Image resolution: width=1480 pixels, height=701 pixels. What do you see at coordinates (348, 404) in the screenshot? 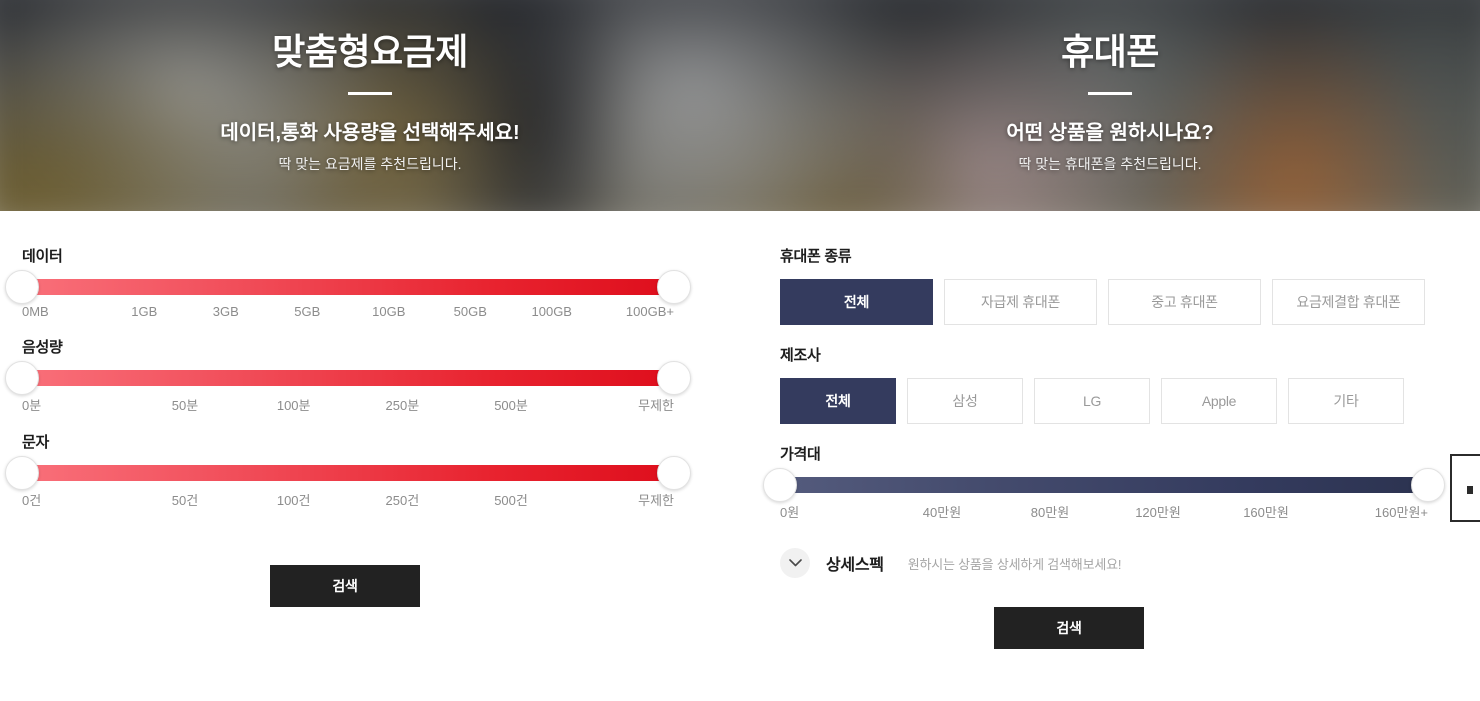
I see `voice-slider-ticks: 0분 50분 100분 250분 500분 무제한` at bounding box center [348, 404].